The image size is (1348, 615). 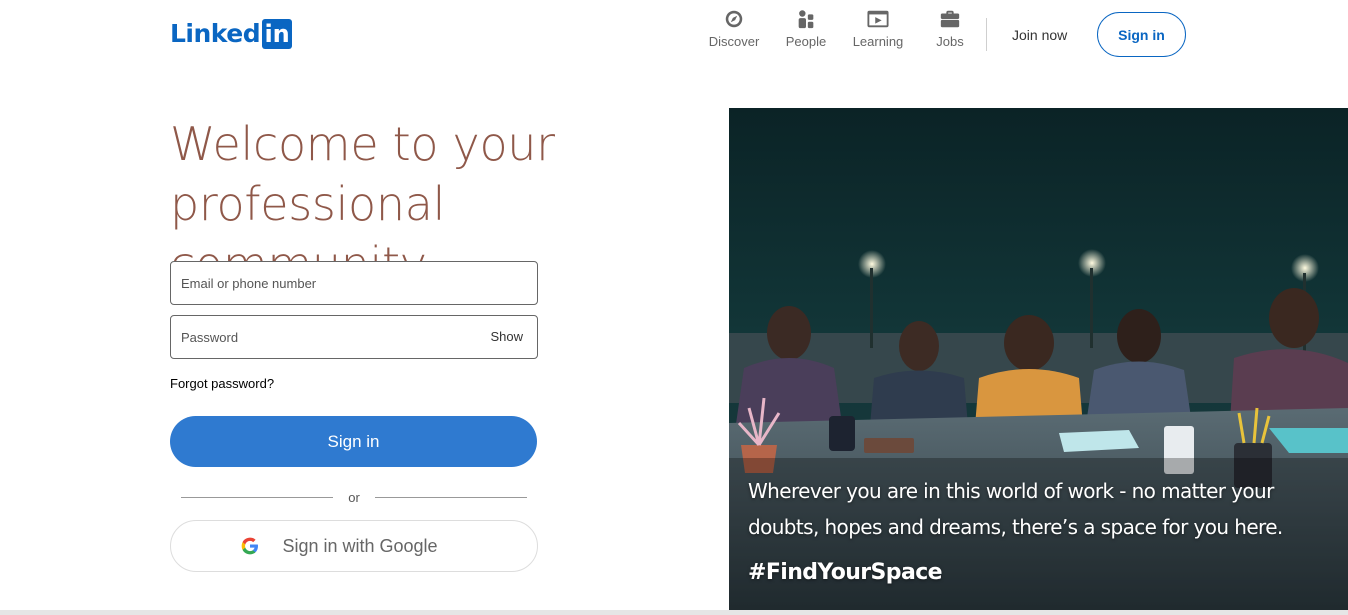 I want to click on nav-learning-label: Learning, so click(x=878, y=41).